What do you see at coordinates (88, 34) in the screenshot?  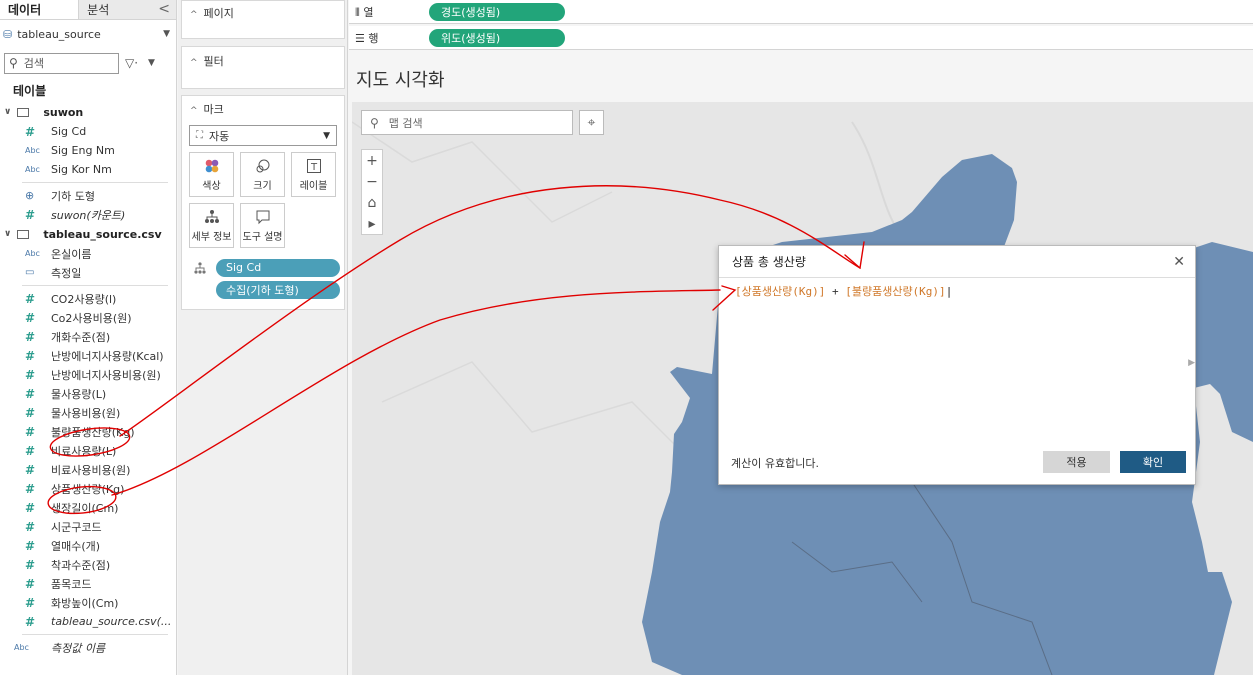 I see `datasource-selector: ⛁ tableau_source ▼` at bounding box center [88, 34].